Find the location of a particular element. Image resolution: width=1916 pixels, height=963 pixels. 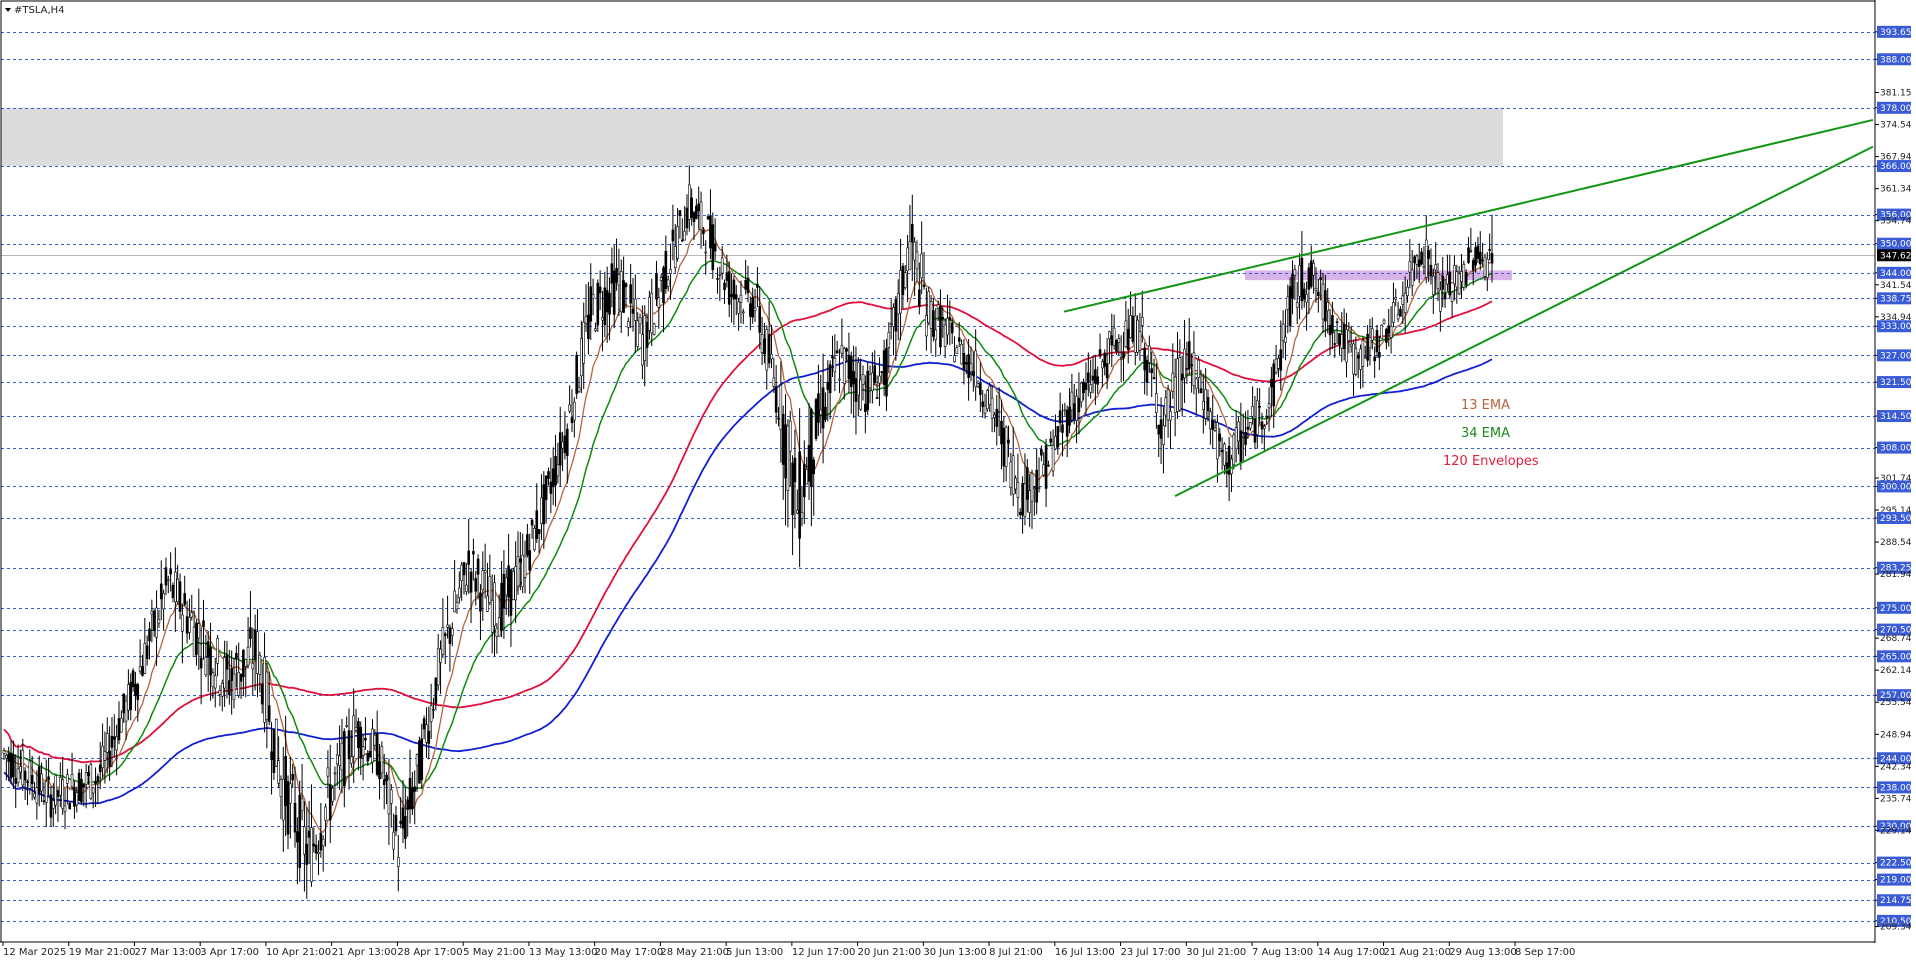

time-tick-label: 13 May 13:00 is located at coordinates (563, 952).